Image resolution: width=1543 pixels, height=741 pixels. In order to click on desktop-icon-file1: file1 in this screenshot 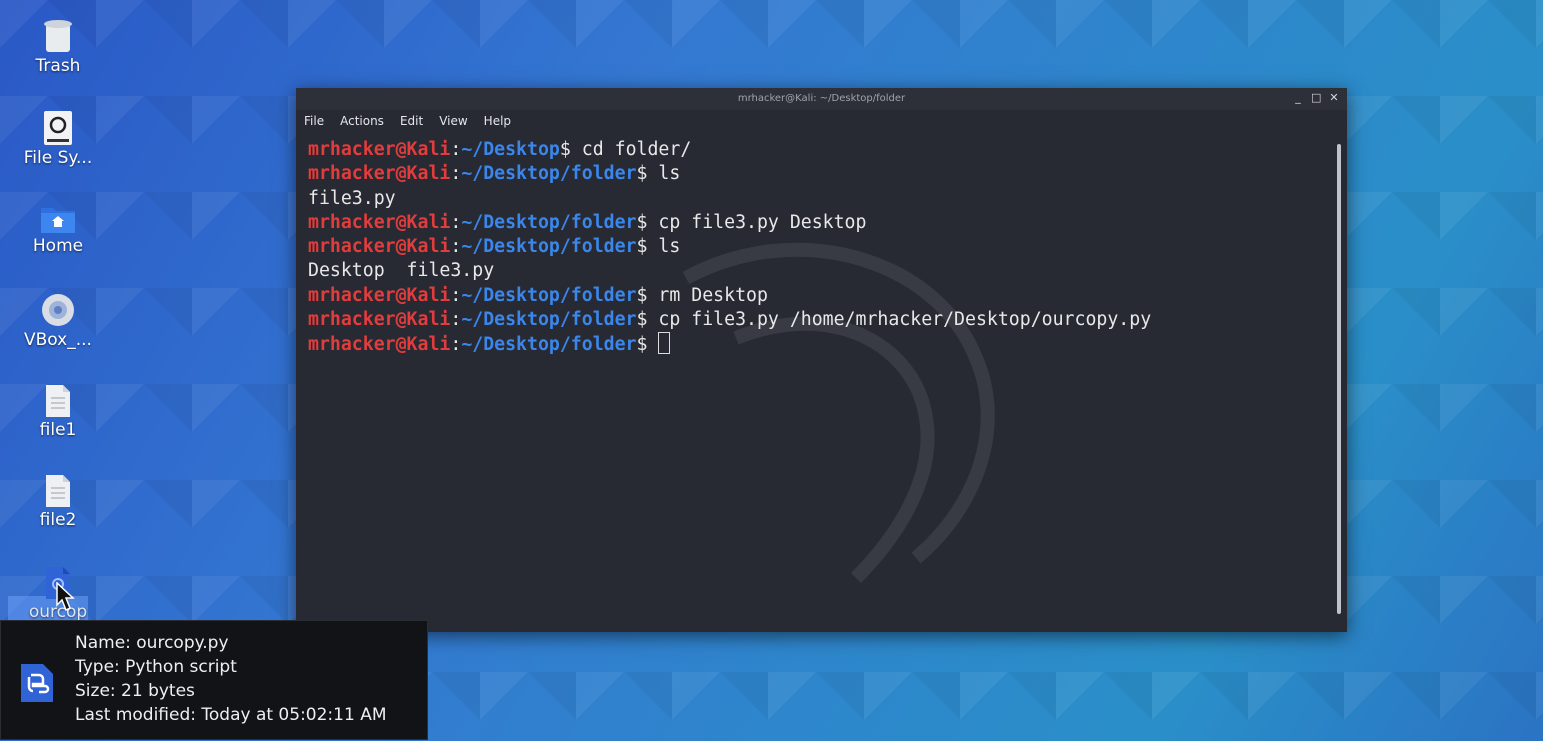, I will do `click(58, 412)`.